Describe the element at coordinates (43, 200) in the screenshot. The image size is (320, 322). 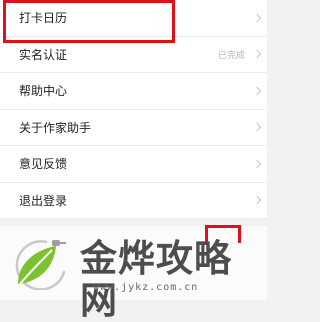
I see `menu-item-label: 退出登录` at that location.